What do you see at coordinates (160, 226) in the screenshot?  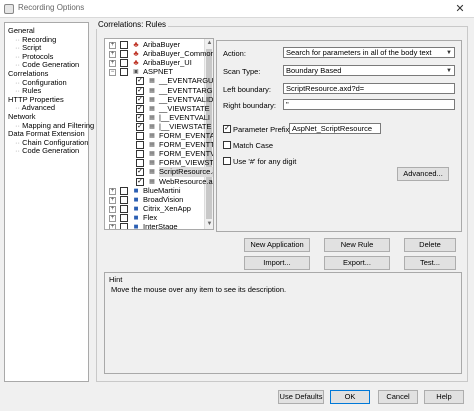 I see `tree-row-label: InterStage` at bounding box center [160, 226].